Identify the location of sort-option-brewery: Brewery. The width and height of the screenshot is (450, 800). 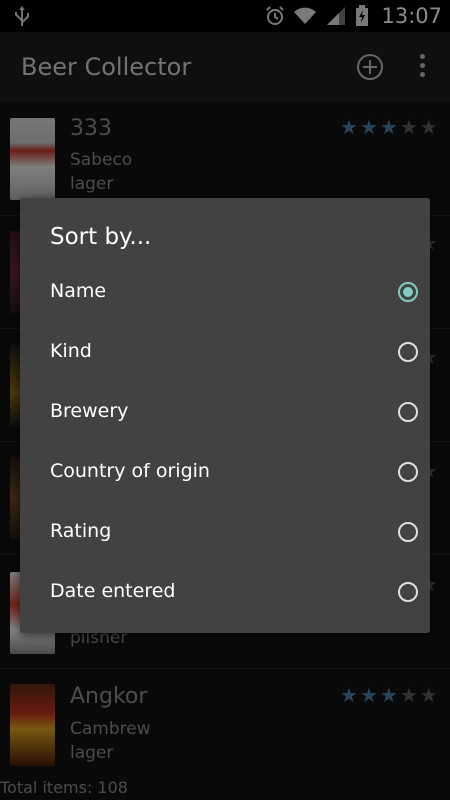
(225, 414).